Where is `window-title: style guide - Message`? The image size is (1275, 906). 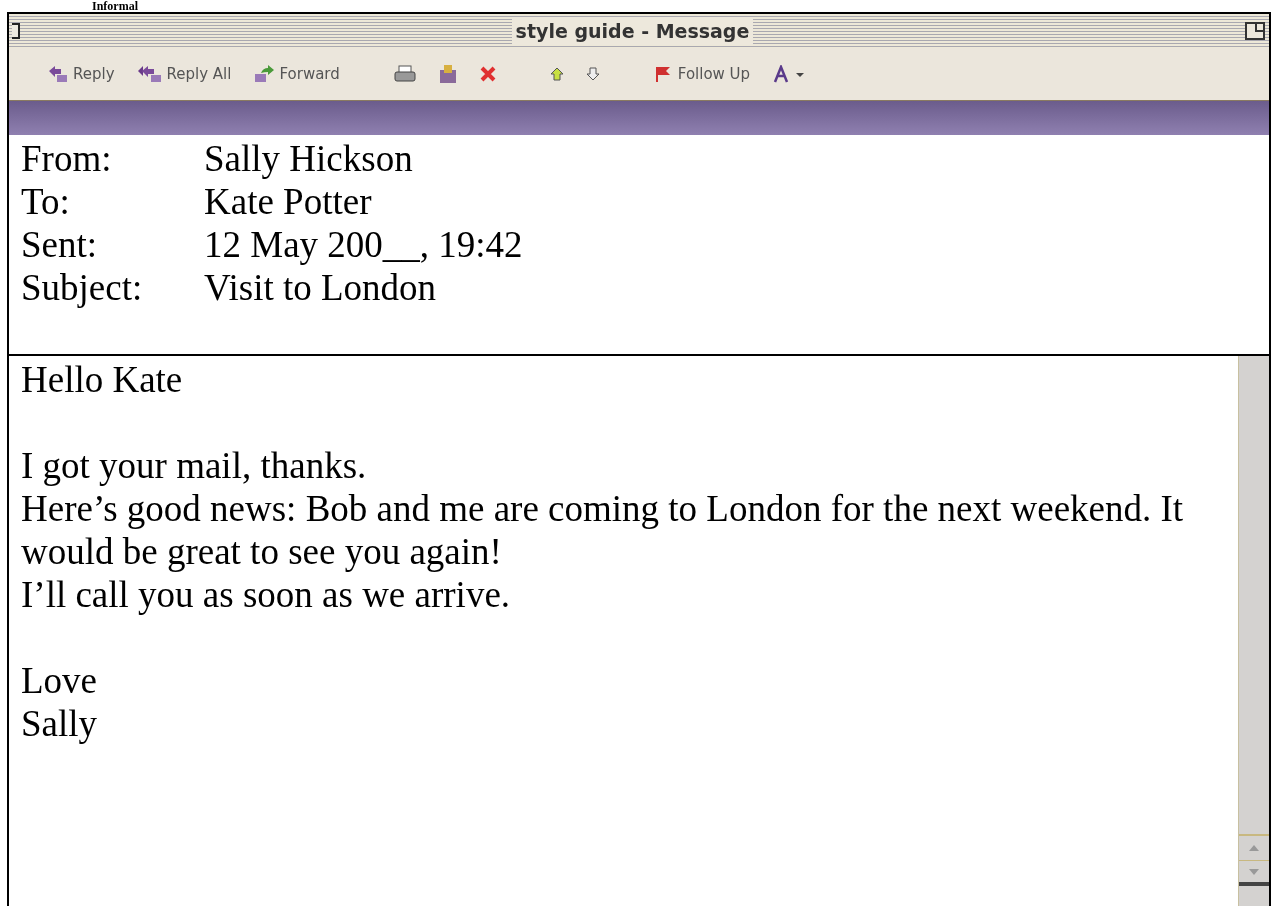 window-title: style guide - Message is located at coordinates (632, 31).